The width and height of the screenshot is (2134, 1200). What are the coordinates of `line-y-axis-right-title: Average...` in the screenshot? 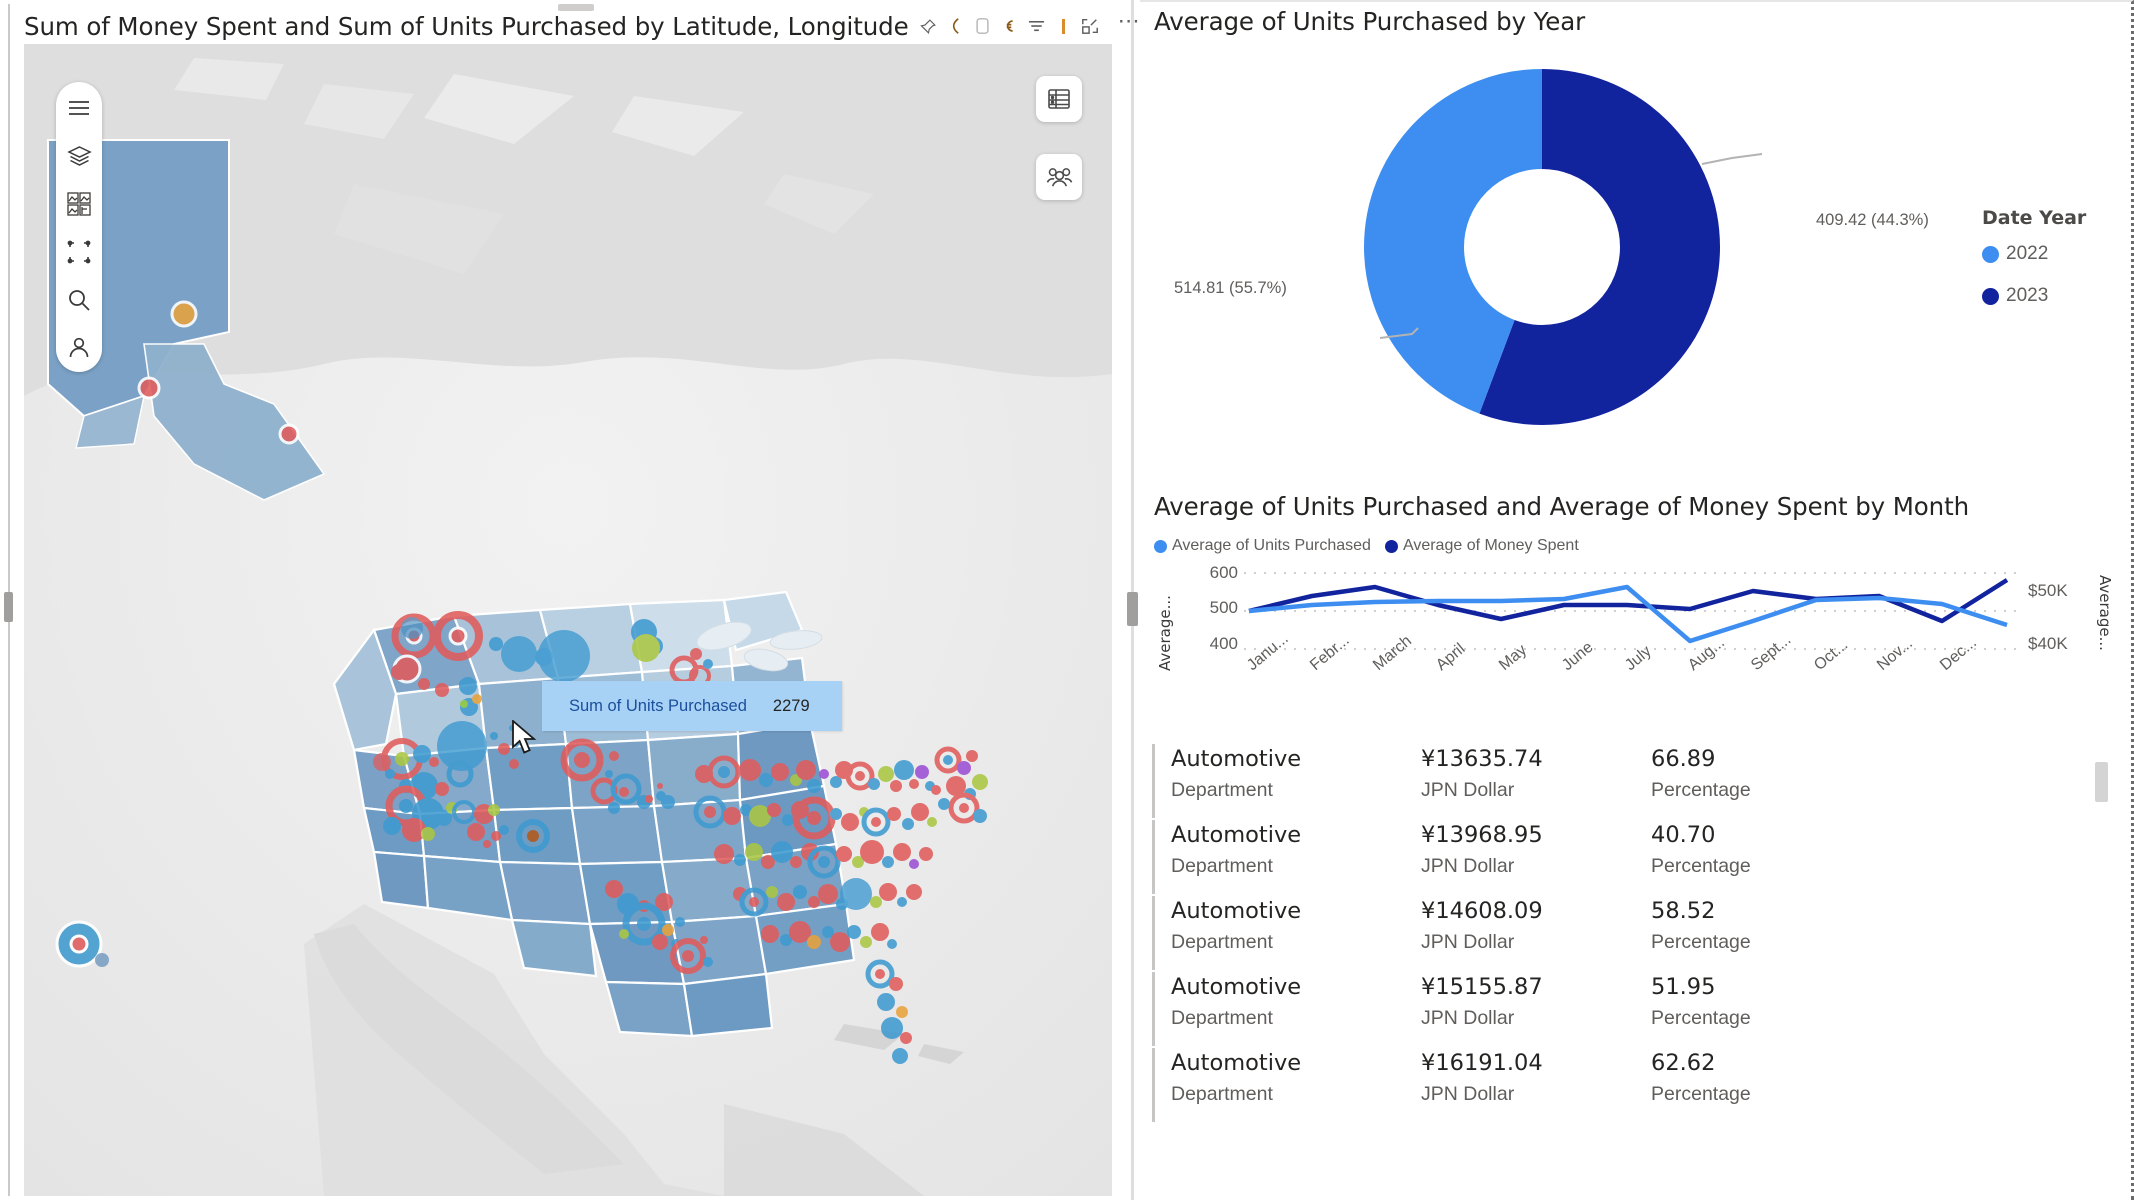 It's located at (2105, 613).